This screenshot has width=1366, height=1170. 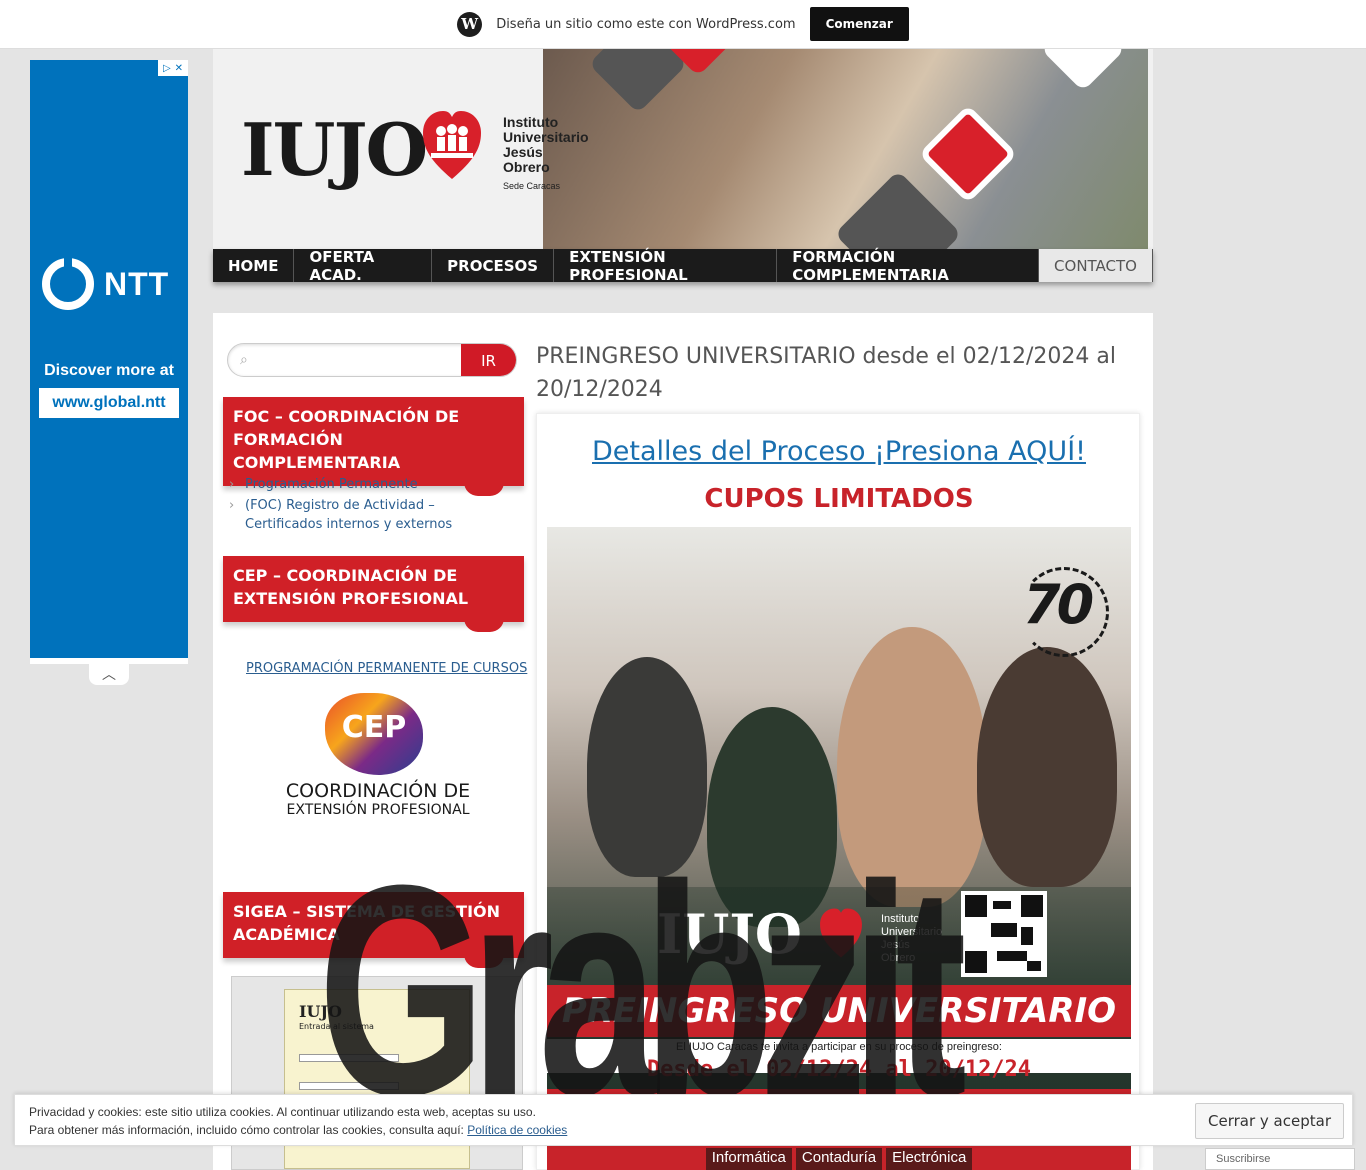 I want to click on cep-logo-text: CEP, so click(x=374, y=727).